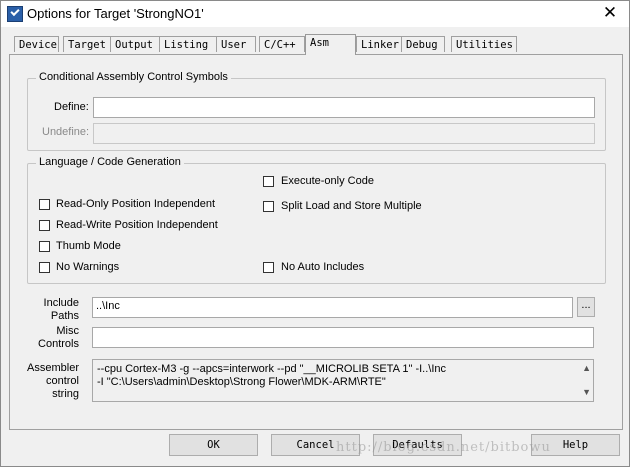 This screenshot has height=467, width=630. I want to click on include-label-line1: Include, so click(61, 303).